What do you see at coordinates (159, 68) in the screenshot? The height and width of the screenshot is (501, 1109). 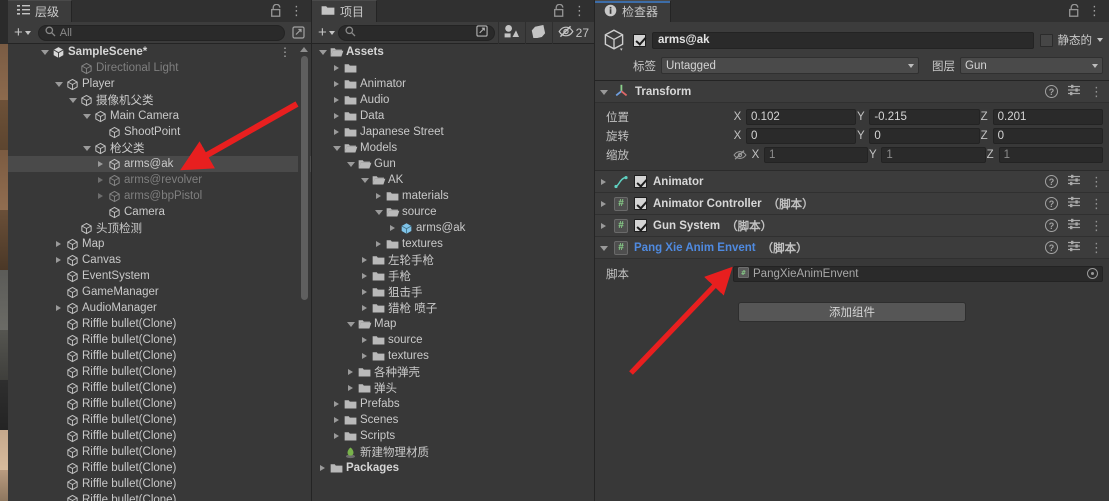 I see `hierarchy-row: Directional Light` at bounding box center [159, 68].